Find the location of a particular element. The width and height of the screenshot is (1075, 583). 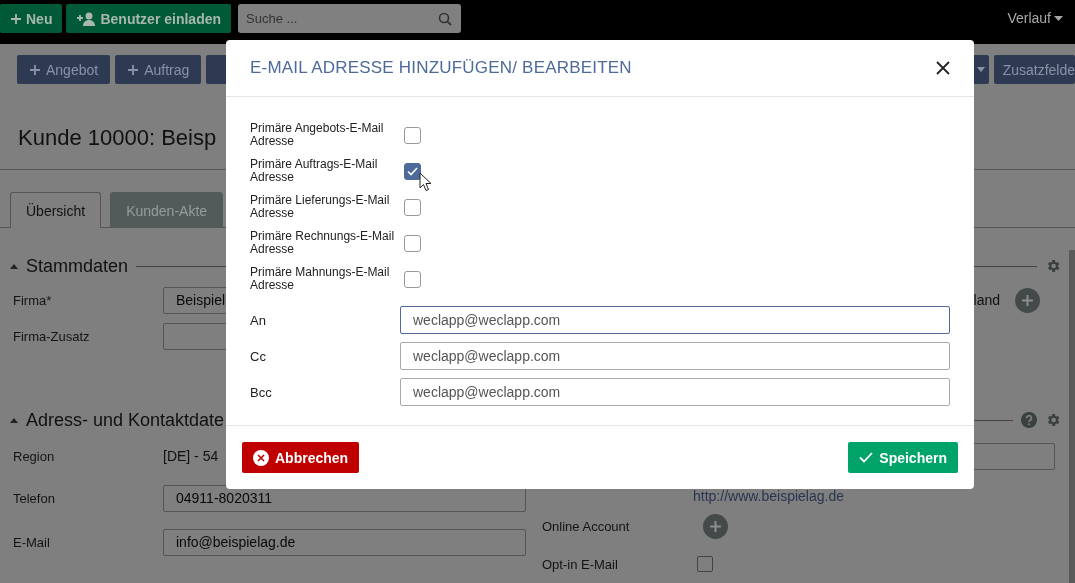

cancel-button: Abbrechen is located at coordinates (301, 457).